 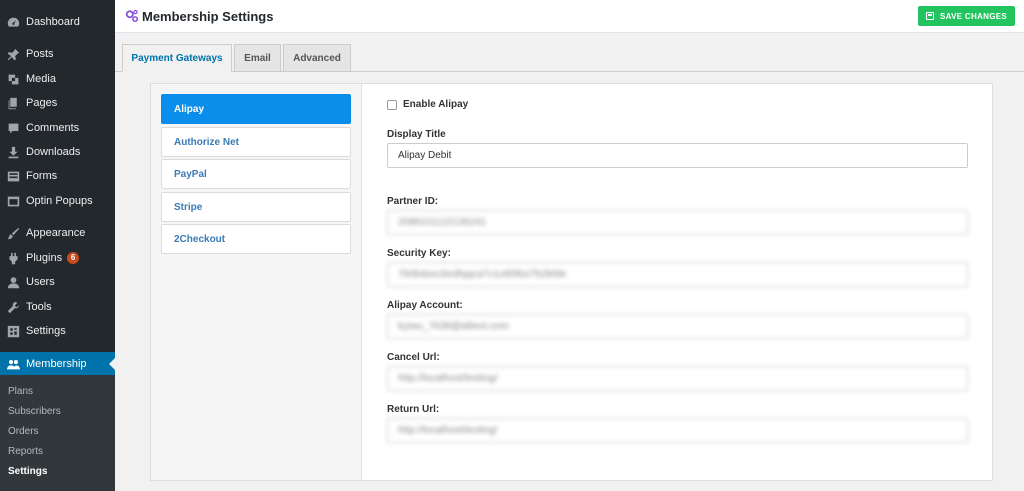 I want to click on settings-icon, so click(x=13, y=331).